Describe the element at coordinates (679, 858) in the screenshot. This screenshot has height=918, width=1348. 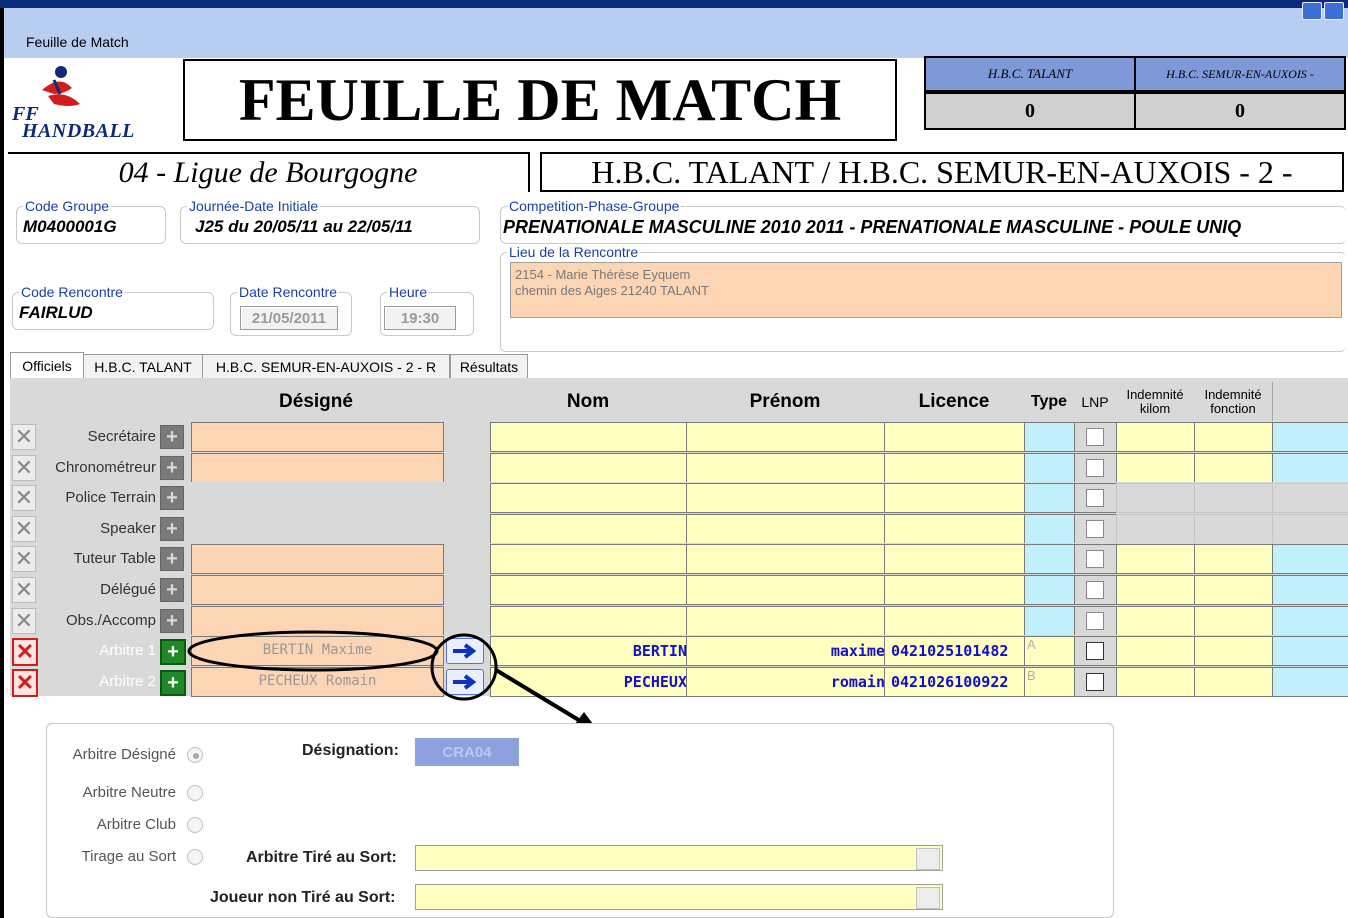
I see `tire-au-sort-combo` at that location.